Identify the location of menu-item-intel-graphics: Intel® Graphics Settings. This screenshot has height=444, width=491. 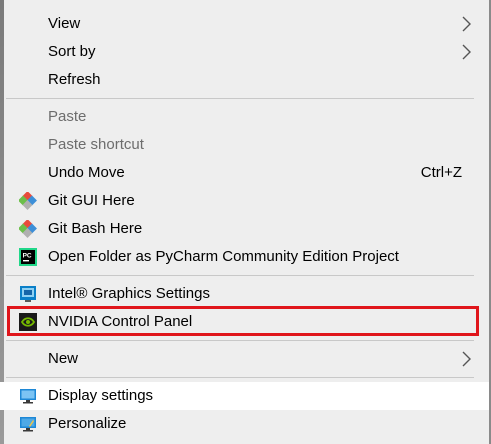
(244, 294).